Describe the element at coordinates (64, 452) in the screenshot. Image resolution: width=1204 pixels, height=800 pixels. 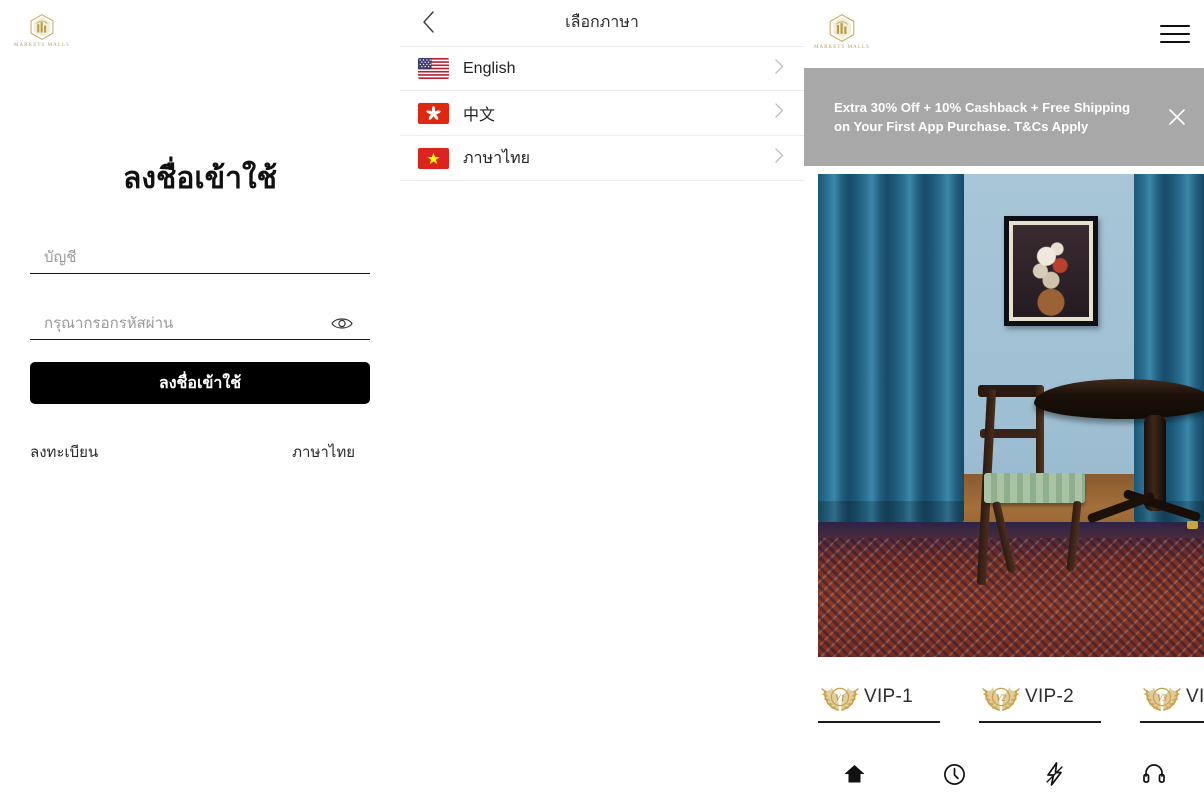
I see `register-link: ลงทะเบียน` at that location.